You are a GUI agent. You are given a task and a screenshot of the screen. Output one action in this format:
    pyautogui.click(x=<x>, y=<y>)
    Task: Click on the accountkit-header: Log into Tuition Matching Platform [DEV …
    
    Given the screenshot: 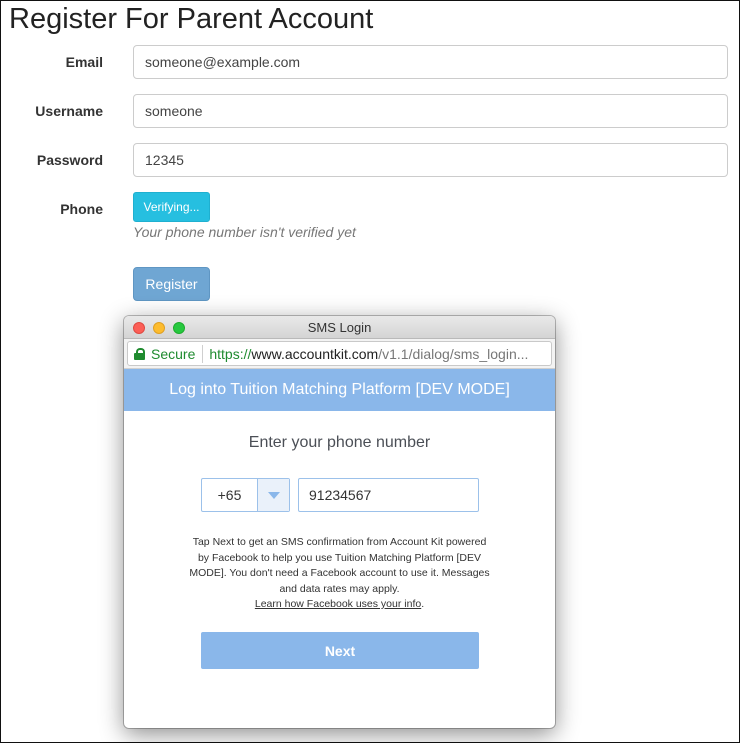 What is the action you would take?
    pyautogui.click(x=339, y=390)
    